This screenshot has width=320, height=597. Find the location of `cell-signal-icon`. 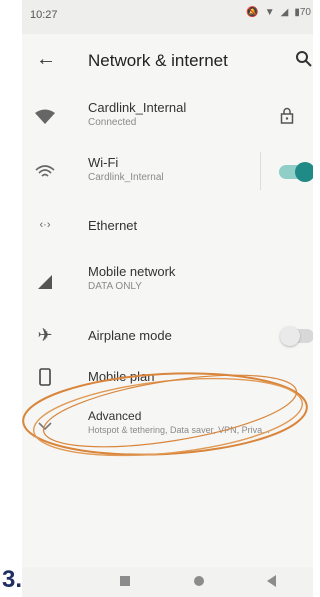

cell-signal-icon is located at coordinates (45, 282).